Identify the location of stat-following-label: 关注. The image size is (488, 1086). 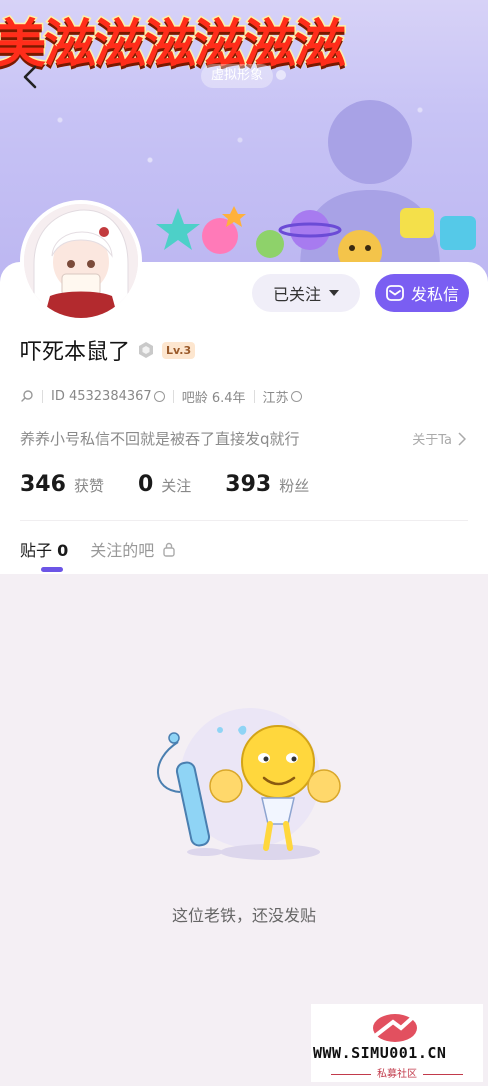
(176, 486).